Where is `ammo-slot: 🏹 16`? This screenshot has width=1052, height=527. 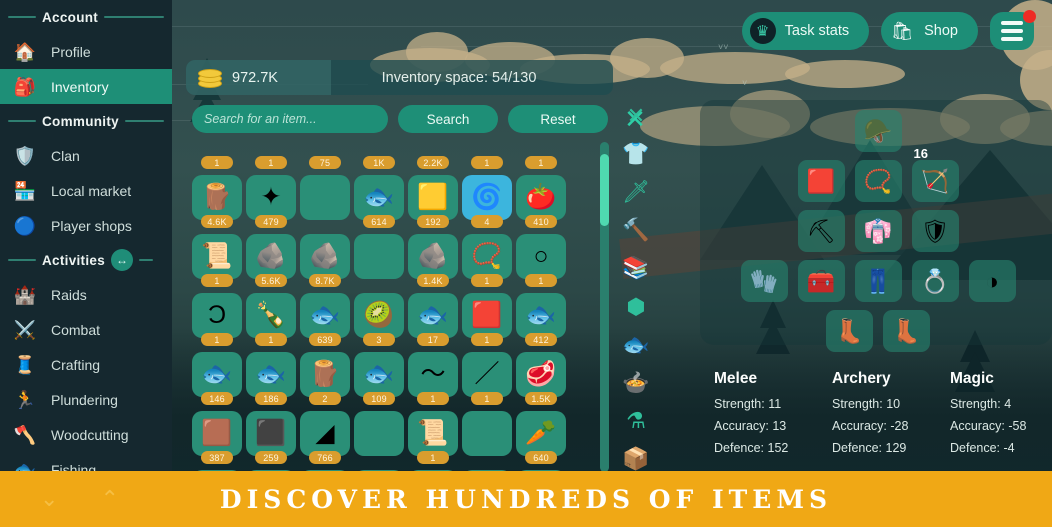
ammo-slot: 🏹 16 is located at coordinates (935, 174).